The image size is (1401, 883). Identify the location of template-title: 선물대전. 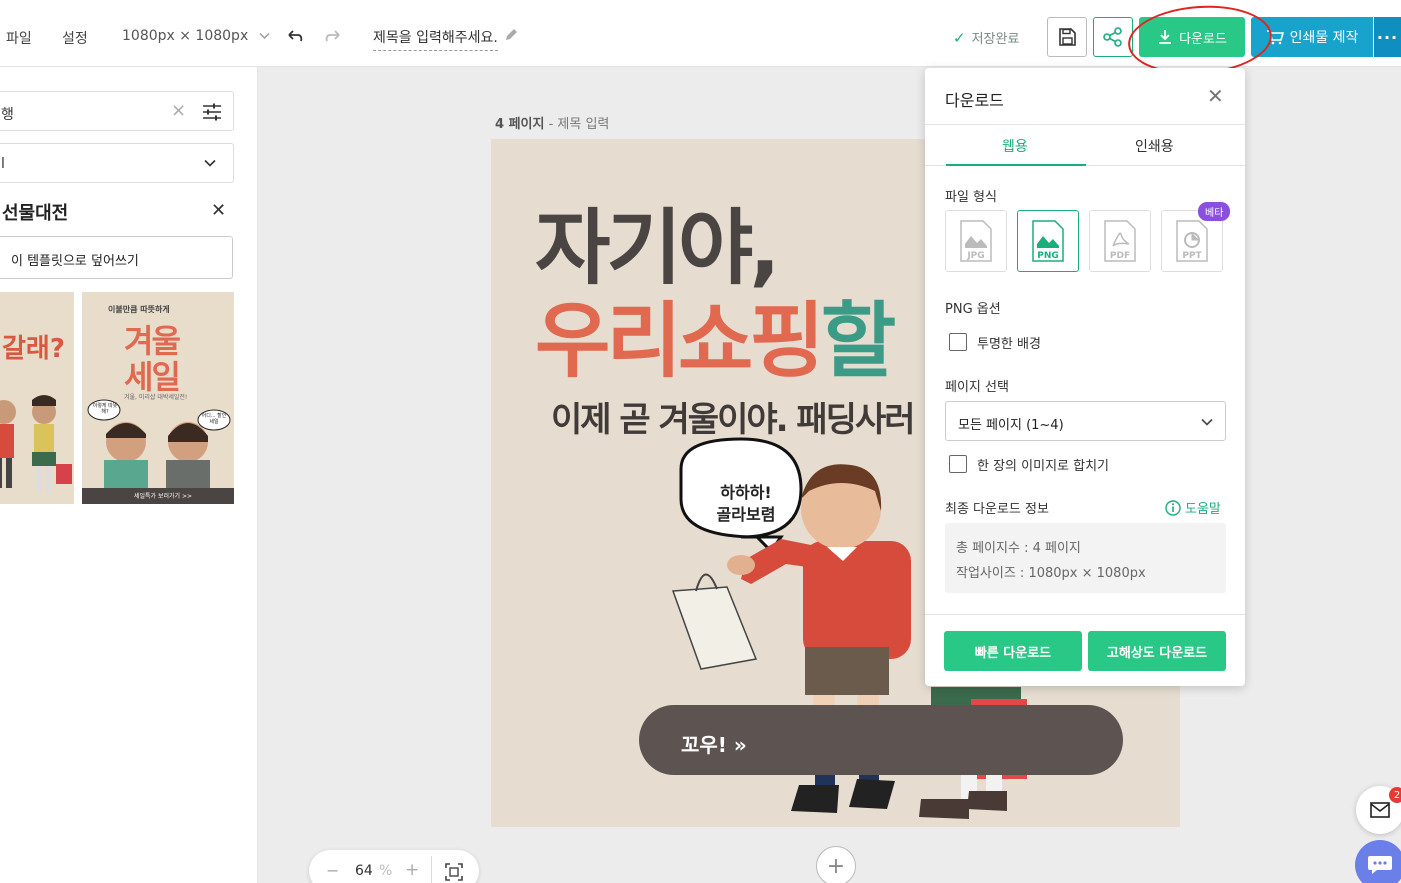
(35, 213).